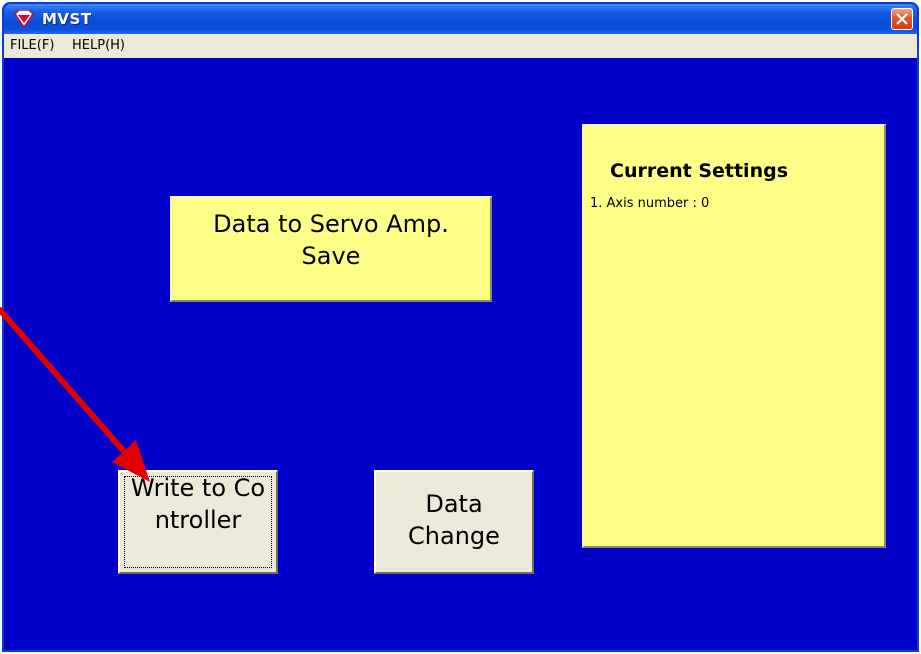 This screenshot has width=921, height=654. Describe the element at coordinates (454, 536) in the screenshot. I see `data-change-line2: Change` at that location.